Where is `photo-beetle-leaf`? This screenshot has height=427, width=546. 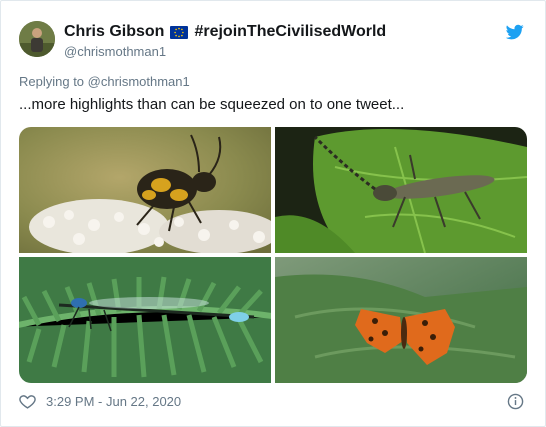 photo-beetle-leaf is located at coordinates (401, 190).